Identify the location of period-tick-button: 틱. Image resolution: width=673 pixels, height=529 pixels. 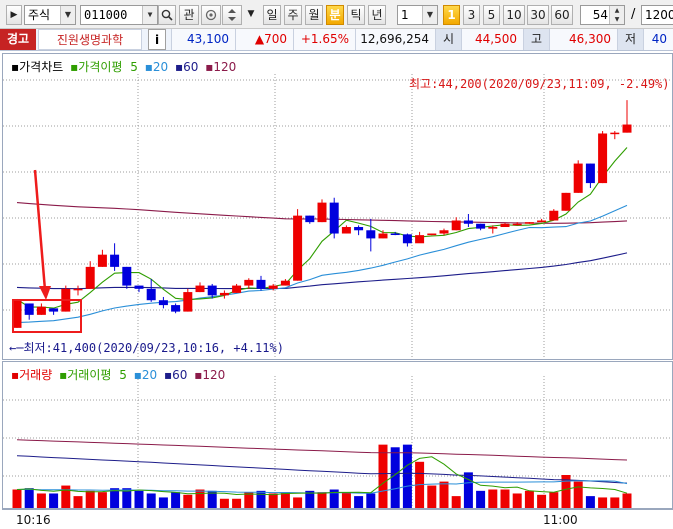
(356, 15).